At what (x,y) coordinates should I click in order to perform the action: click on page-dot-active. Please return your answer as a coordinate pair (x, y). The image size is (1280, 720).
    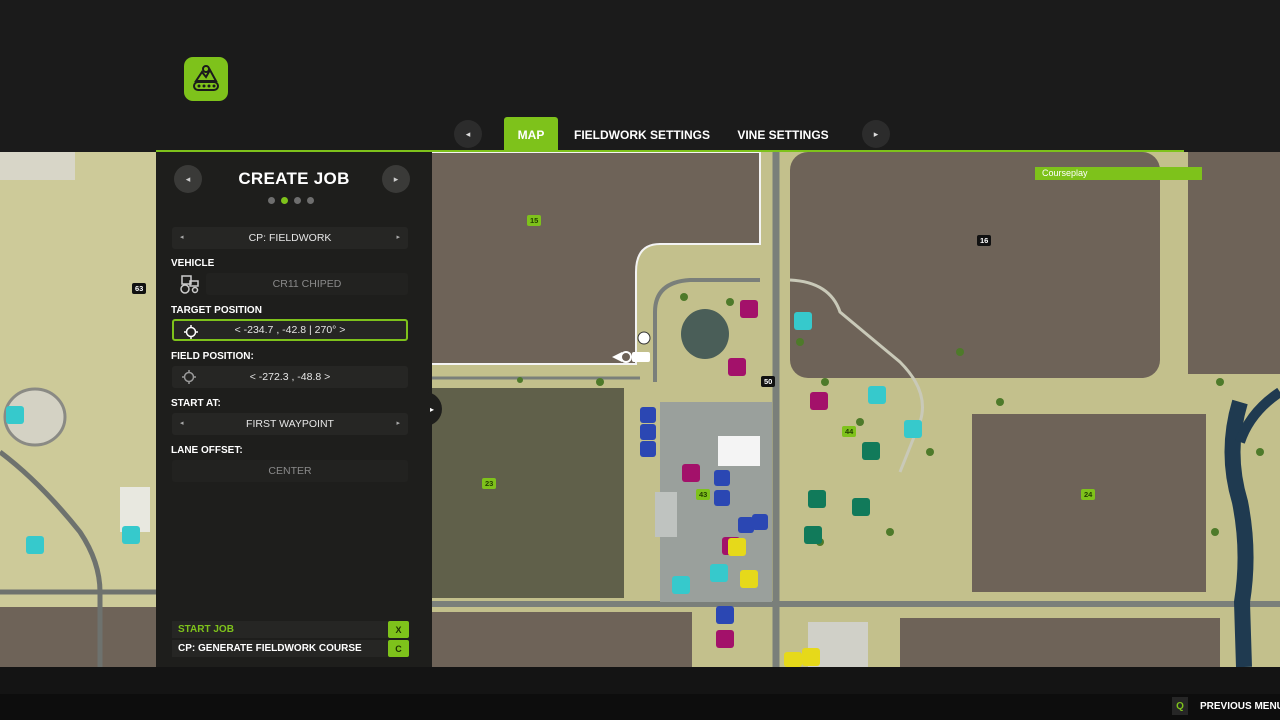
    Looking at the image, I should click on (284, 200).